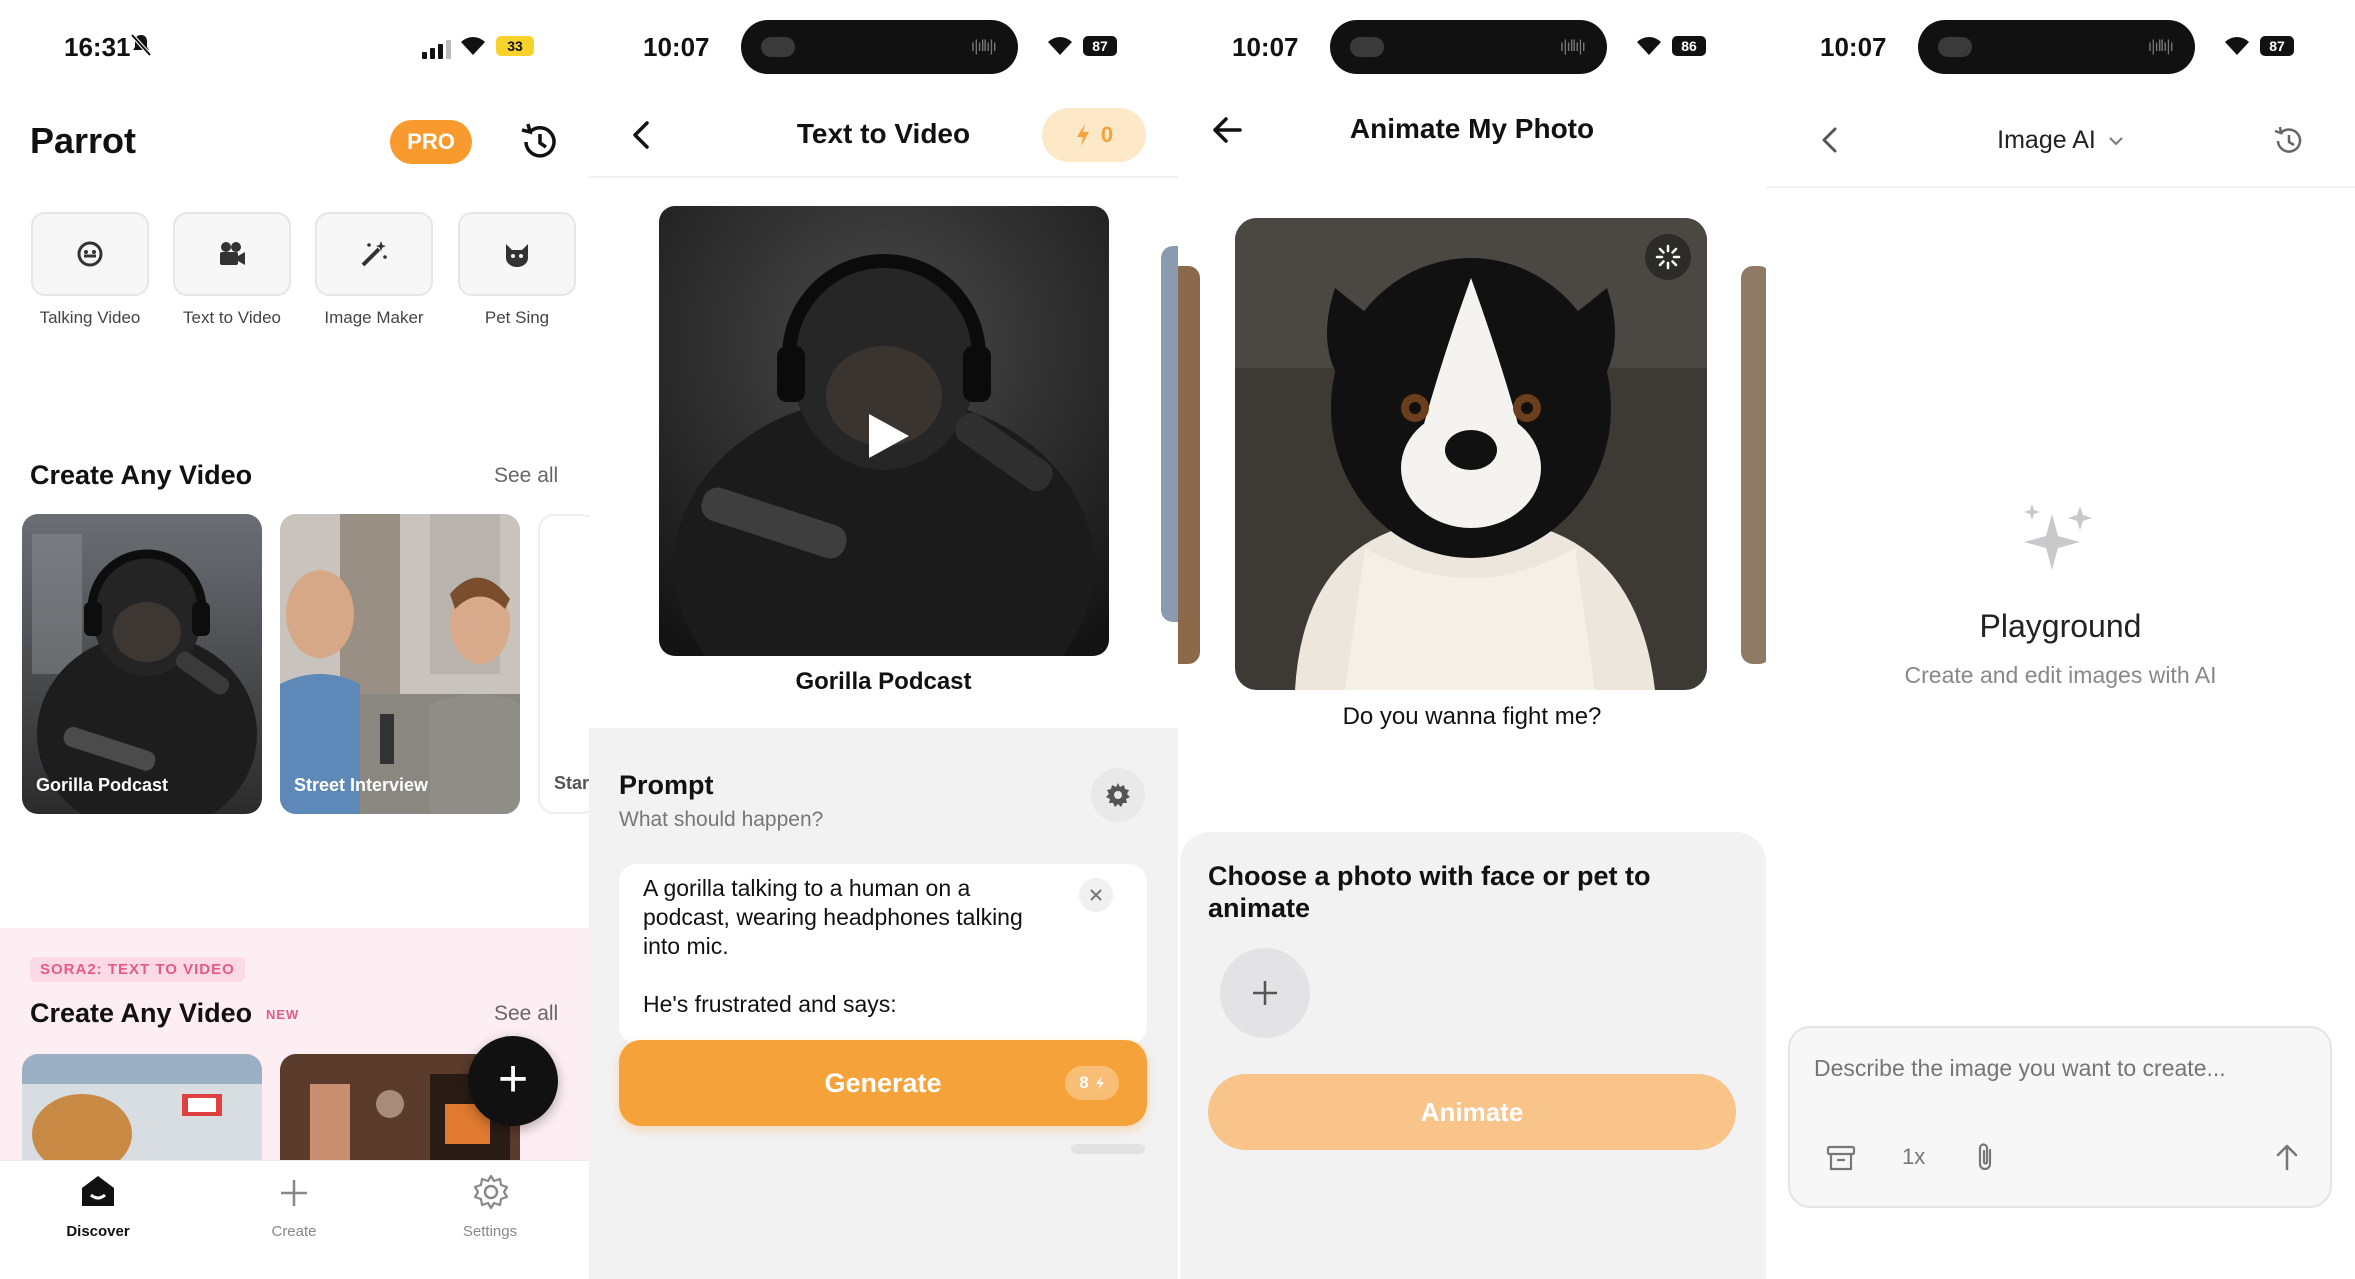 The image size is (2355, 1279). What do you see at coordinates (563, 664) in the screenshot?
I see `template-card-partial: Star` at bounding box center [563, 664].